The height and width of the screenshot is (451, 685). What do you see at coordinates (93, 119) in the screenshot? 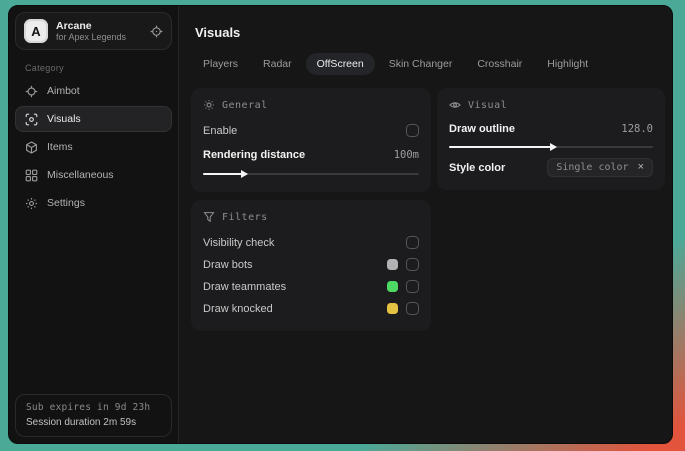
I see `sidebar-item-visuals: Visuals` at bounding box center [93, 119].